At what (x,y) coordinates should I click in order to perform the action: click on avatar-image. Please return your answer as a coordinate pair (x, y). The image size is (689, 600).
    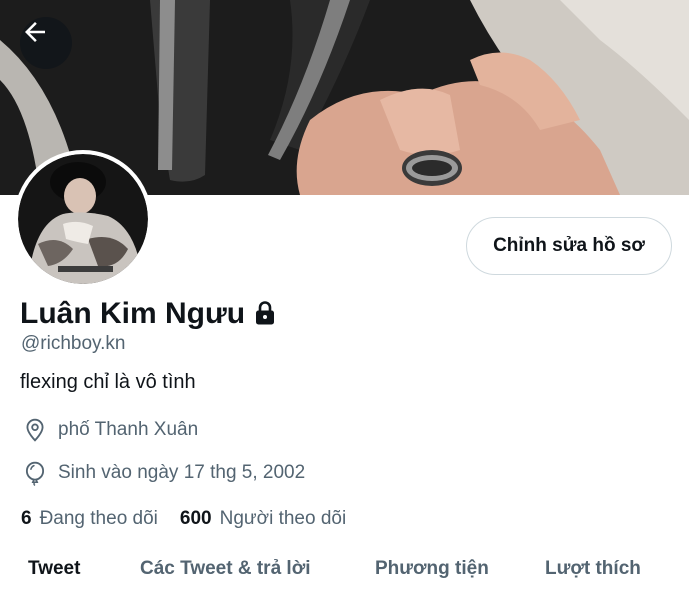
    Looking at the image, I should click on (83, 219).